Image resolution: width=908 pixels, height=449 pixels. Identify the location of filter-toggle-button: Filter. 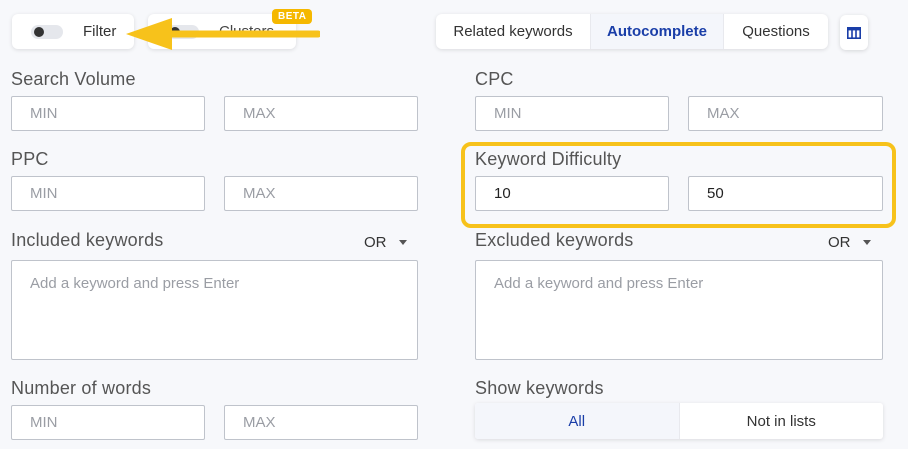
(73, 31).